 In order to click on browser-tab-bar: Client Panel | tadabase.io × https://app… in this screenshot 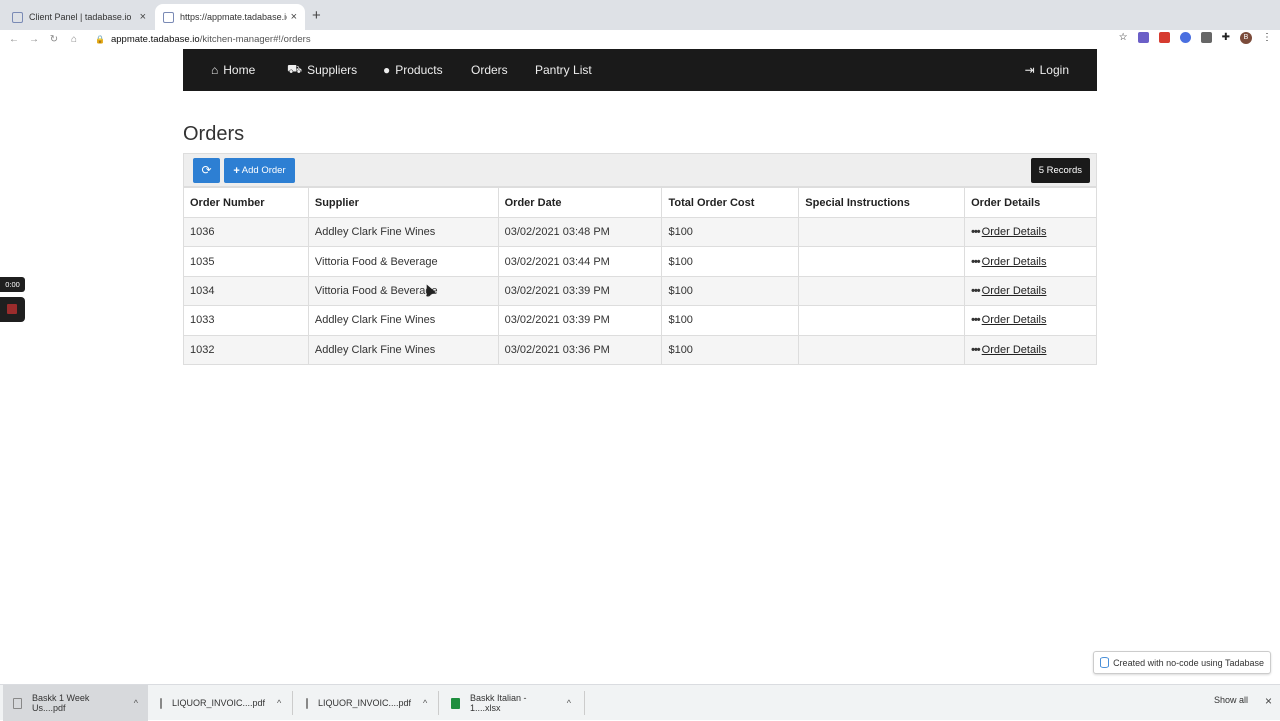, I will do `click(640, 15)`.